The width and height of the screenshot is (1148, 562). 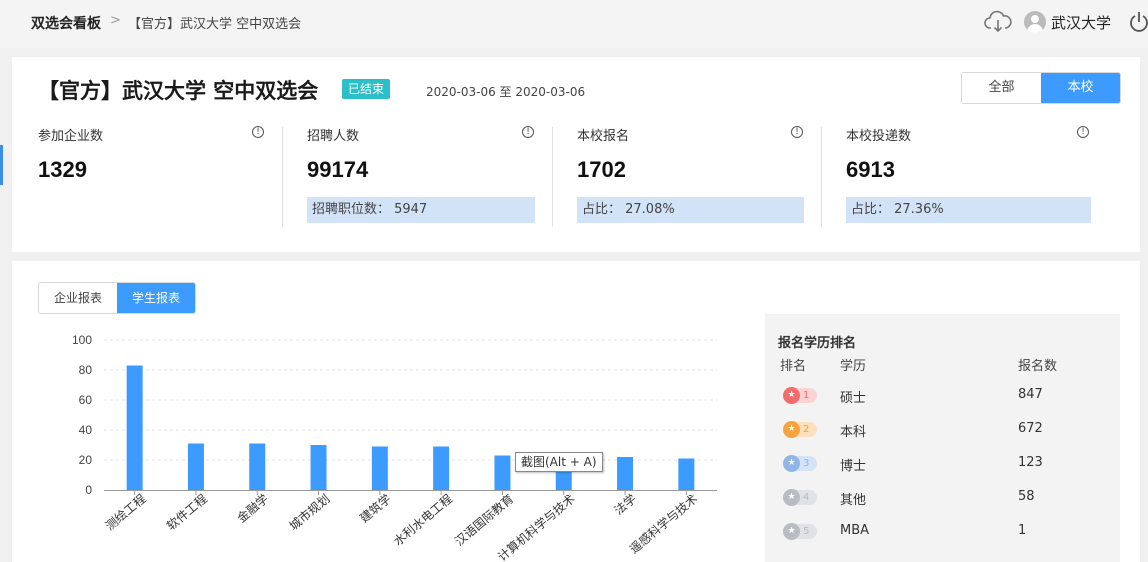 I want to click on stat-companies: 参加企业数 ! 1329, so click(x=152, y=176).